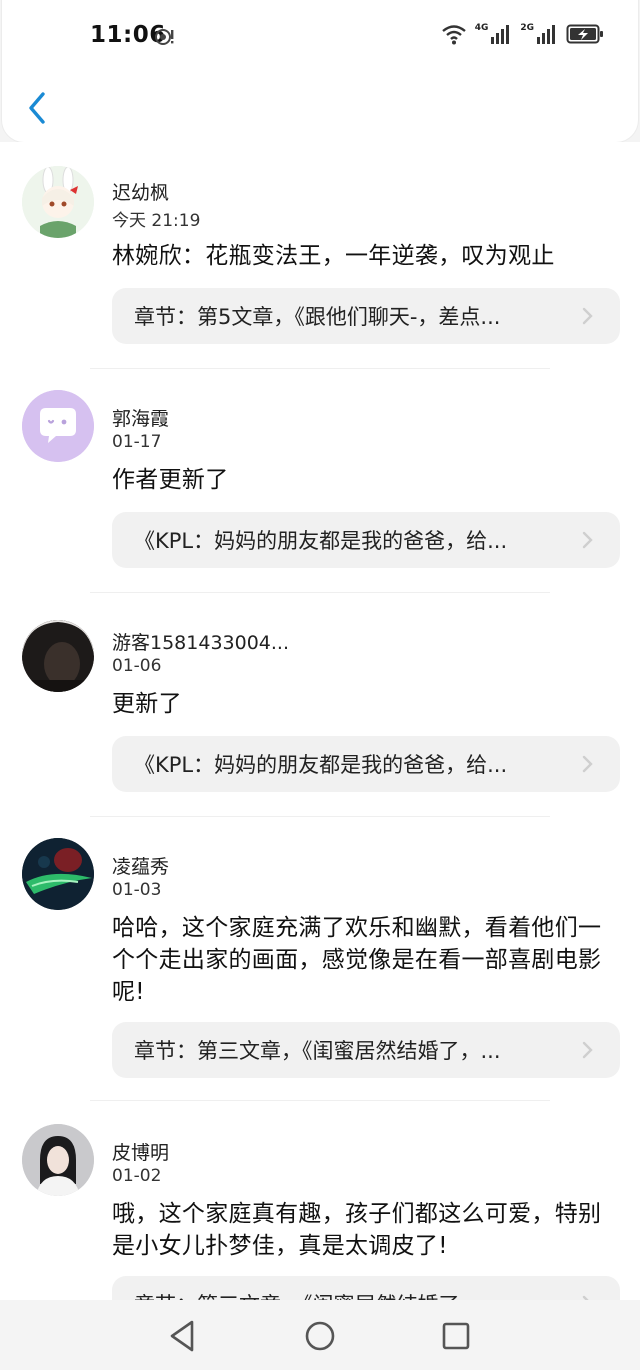 The image size is (640, 1370). Describe the element at coordinates (137, 1176) in the screenshot. I see `comment-time: 01-02` at that location.